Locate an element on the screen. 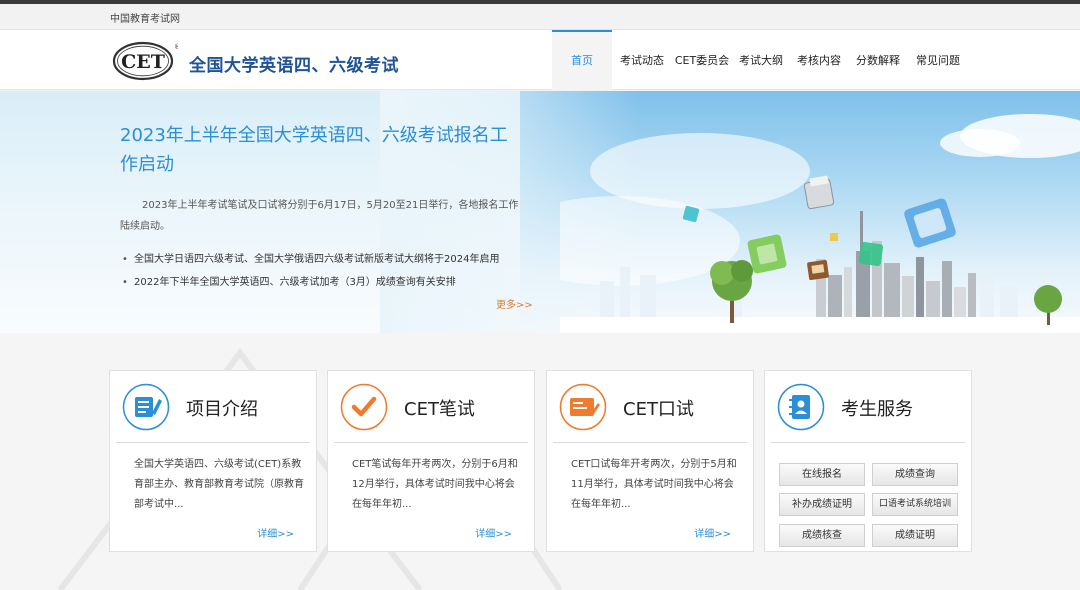  nav-exam-content: 考核内容 is located at coordinates (819, 60).